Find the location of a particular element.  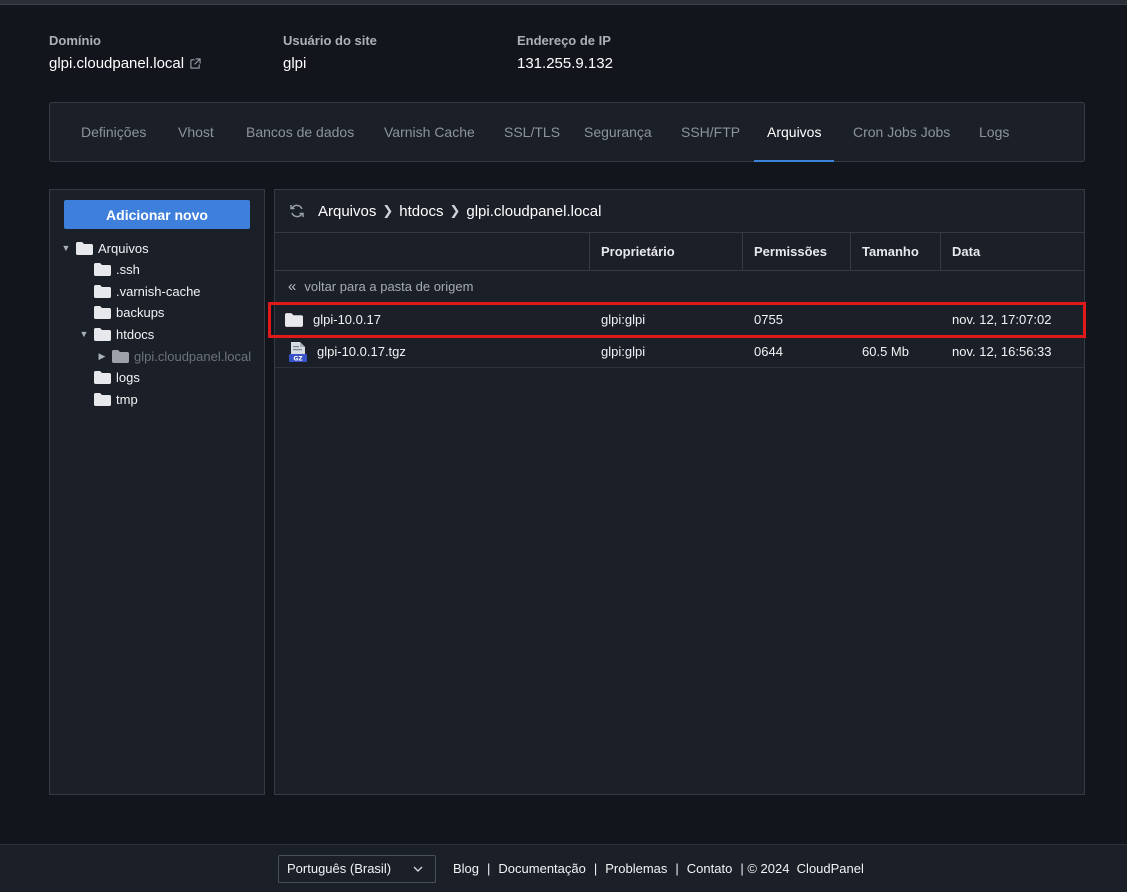

file-name: glpi-10.0.17.tgz is located at coordinates (361, 352).